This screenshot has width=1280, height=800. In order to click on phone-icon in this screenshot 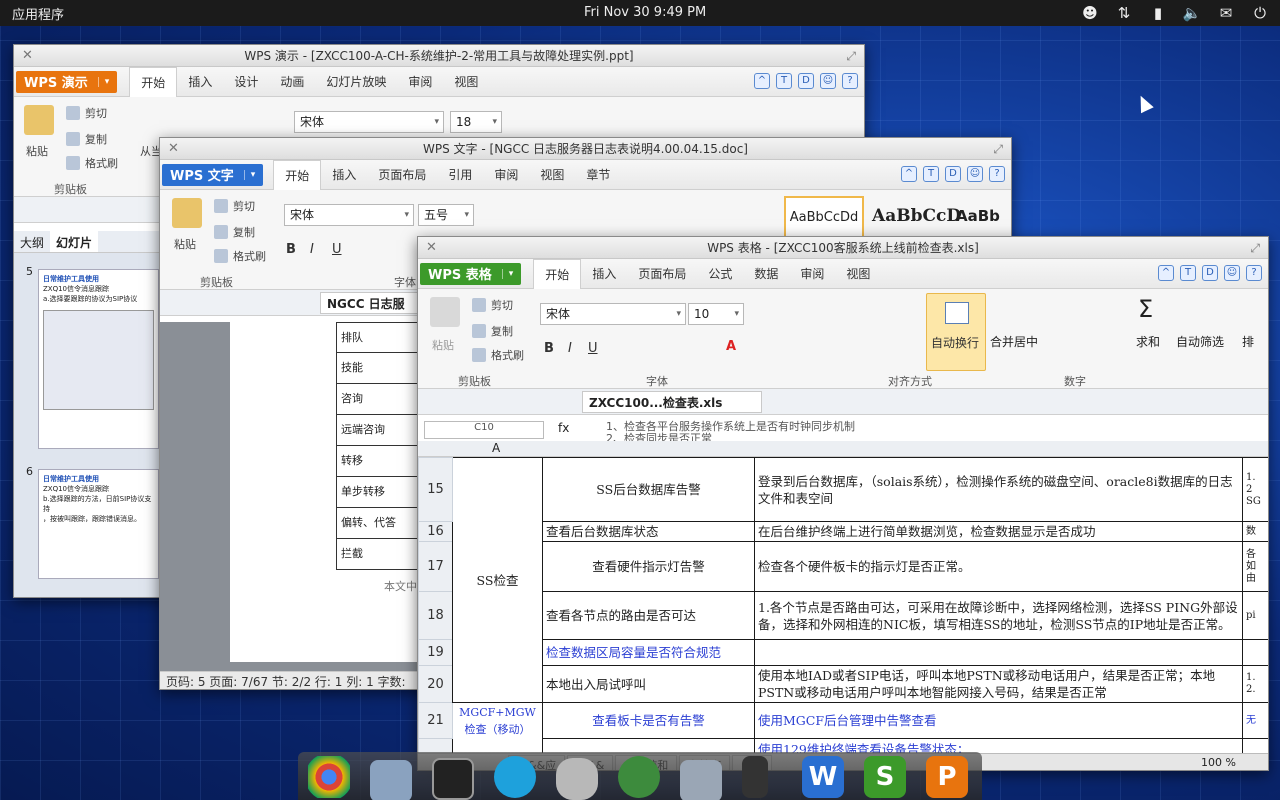, I will do `click(755, 777)`.